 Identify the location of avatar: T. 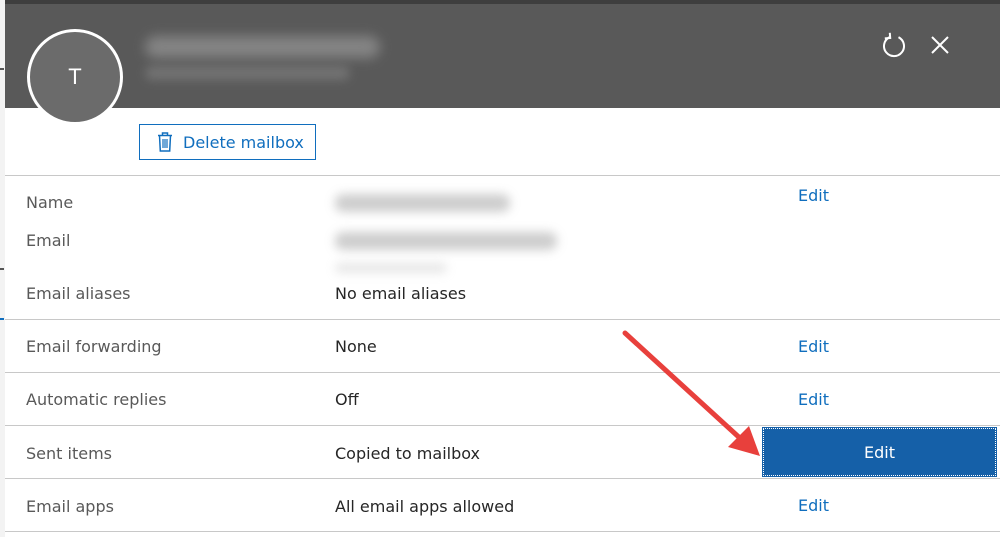
(75, 77).